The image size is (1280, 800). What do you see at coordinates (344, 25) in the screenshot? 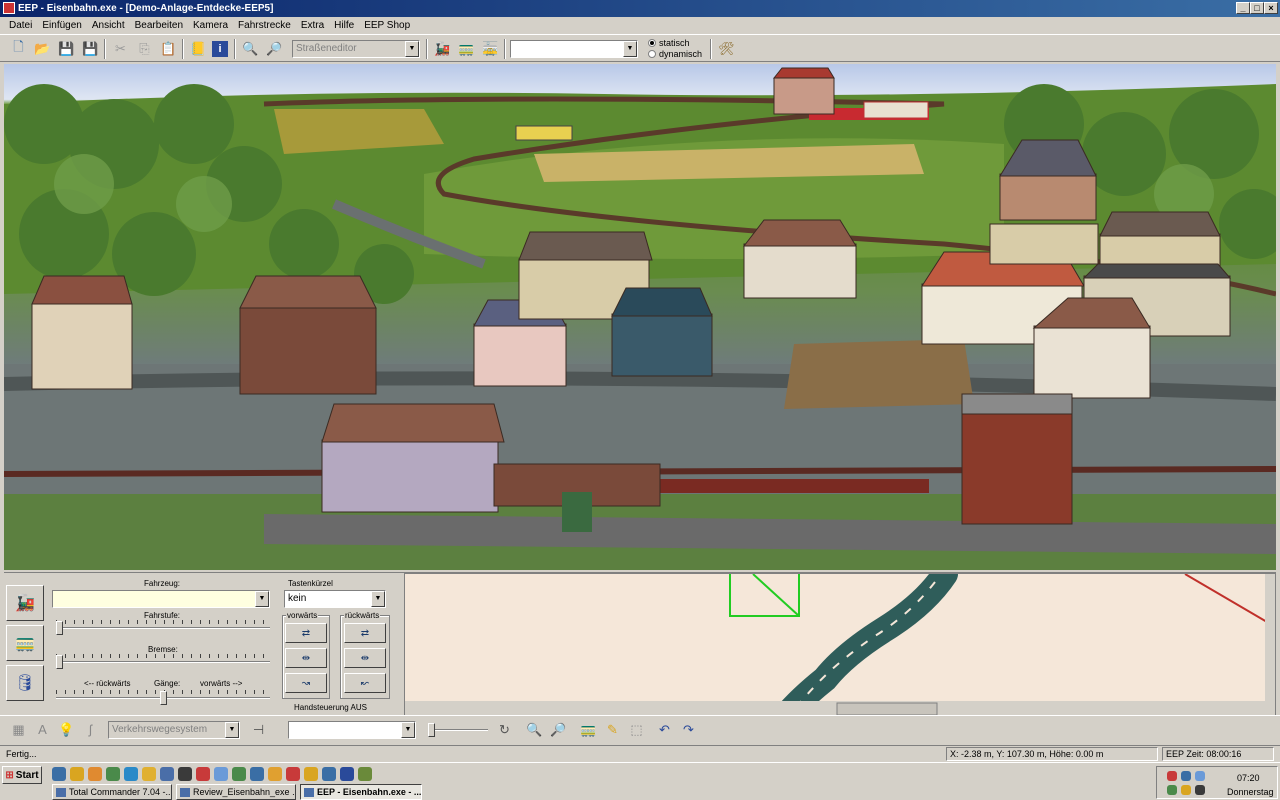
I see `menu-hilfe: Hilfe` at bounding box center [344, 25].